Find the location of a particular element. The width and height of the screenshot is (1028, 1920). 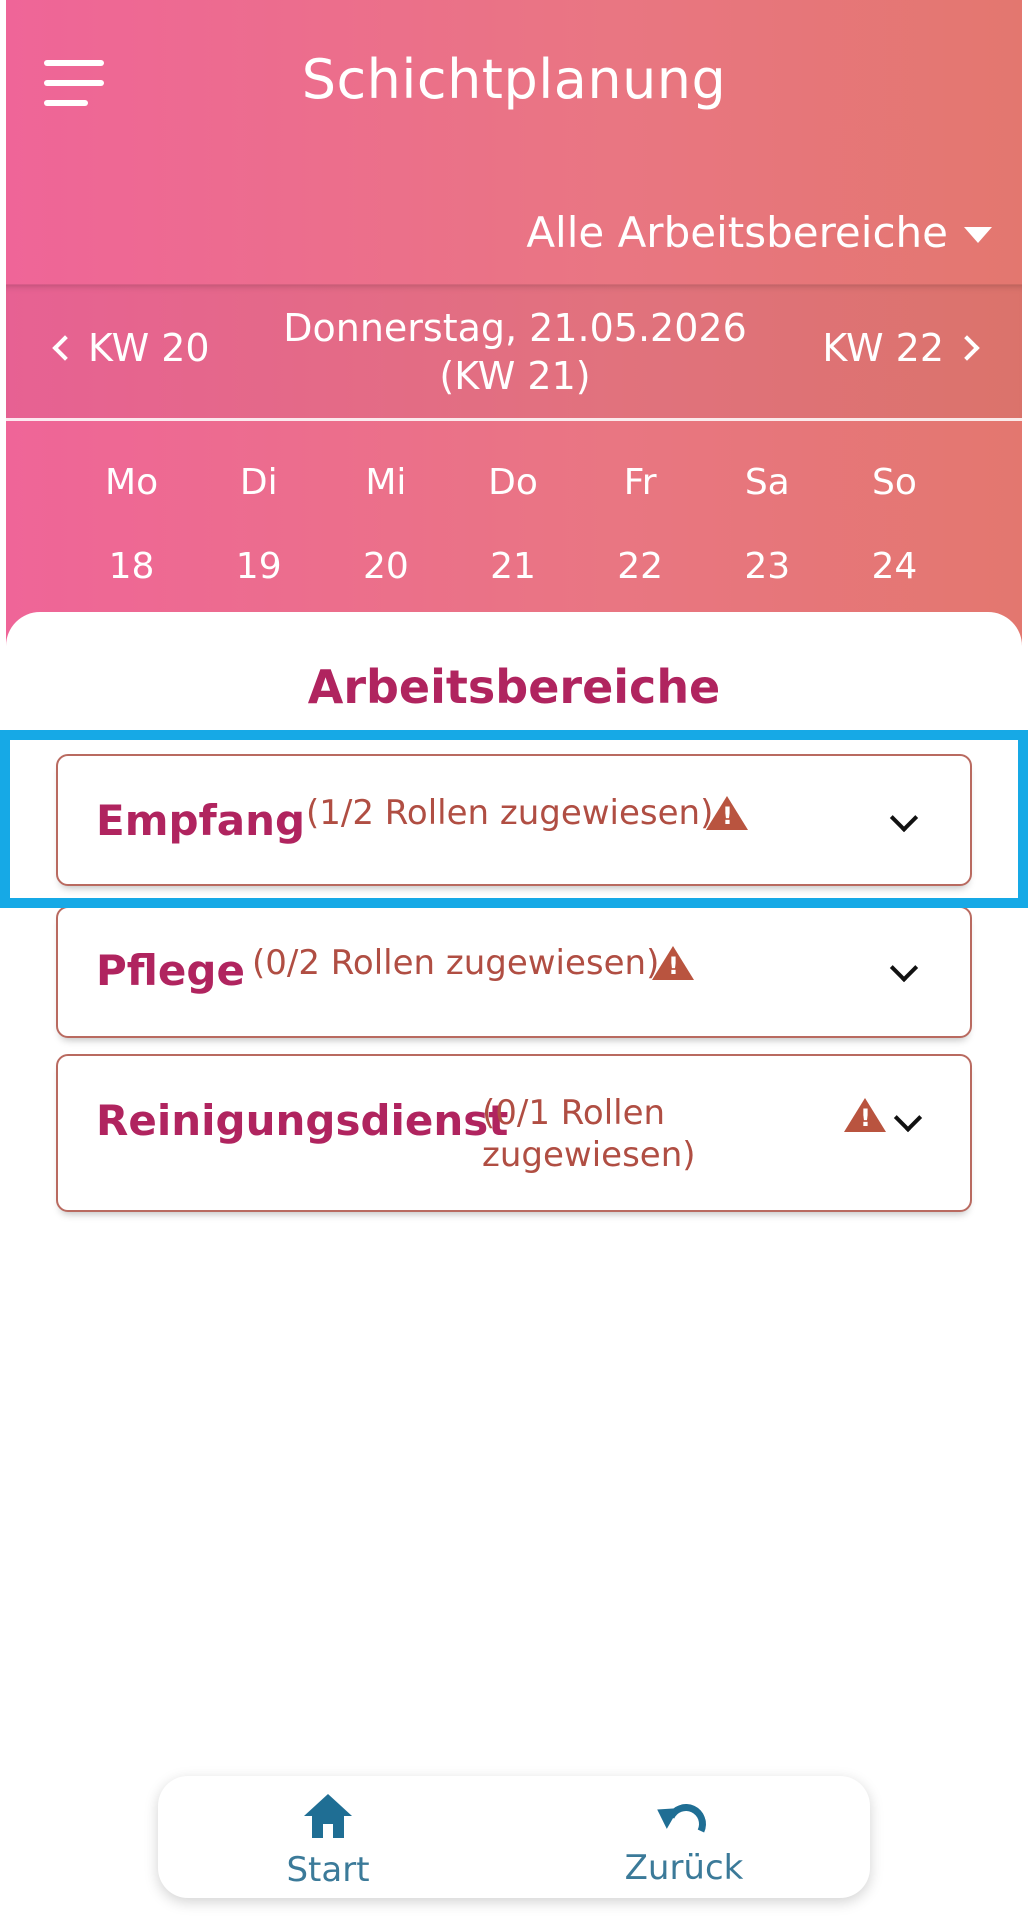

date-cell: 21 is located at coordinates (512, 566).